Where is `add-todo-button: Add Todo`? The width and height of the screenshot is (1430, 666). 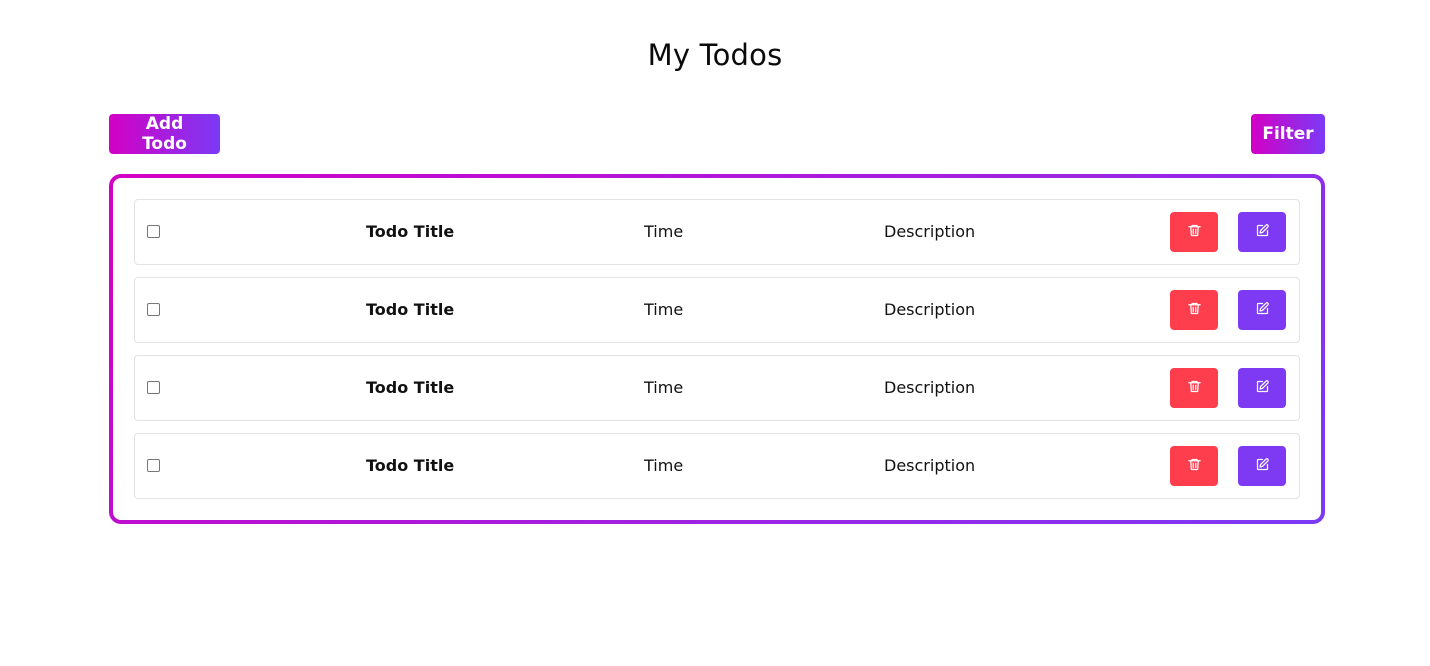 add-todo-button: Add Todo is located at coordinates (164, 134).